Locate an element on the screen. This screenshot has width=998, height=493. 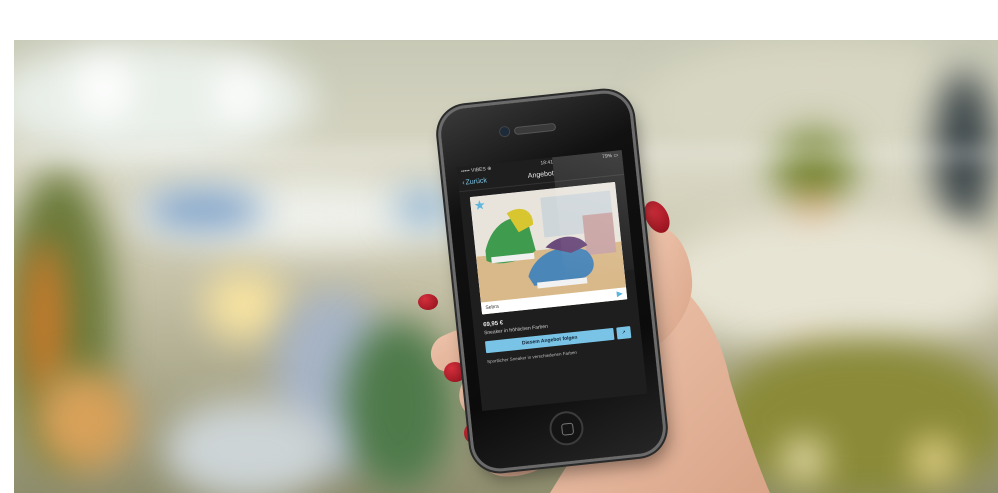
image-caption: Sebra is located at coordinates (492, 307).